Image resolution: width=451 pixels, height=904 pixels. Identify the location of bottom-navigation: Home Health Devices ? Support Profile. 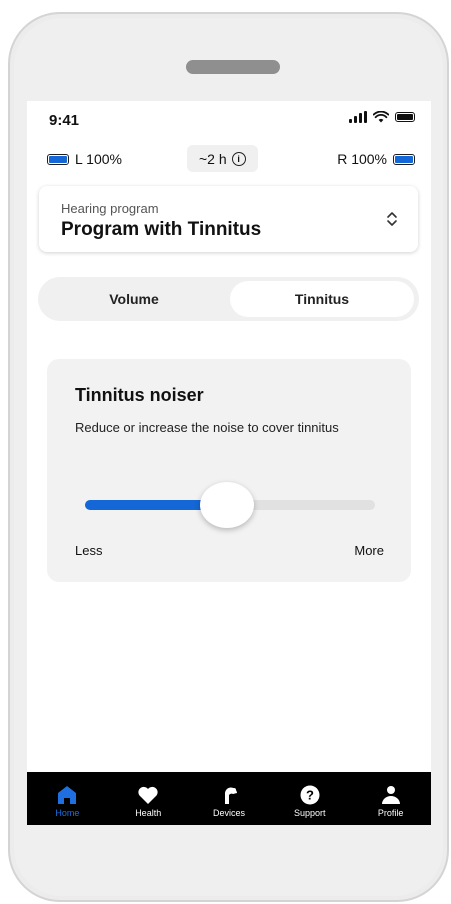
(229, 798).